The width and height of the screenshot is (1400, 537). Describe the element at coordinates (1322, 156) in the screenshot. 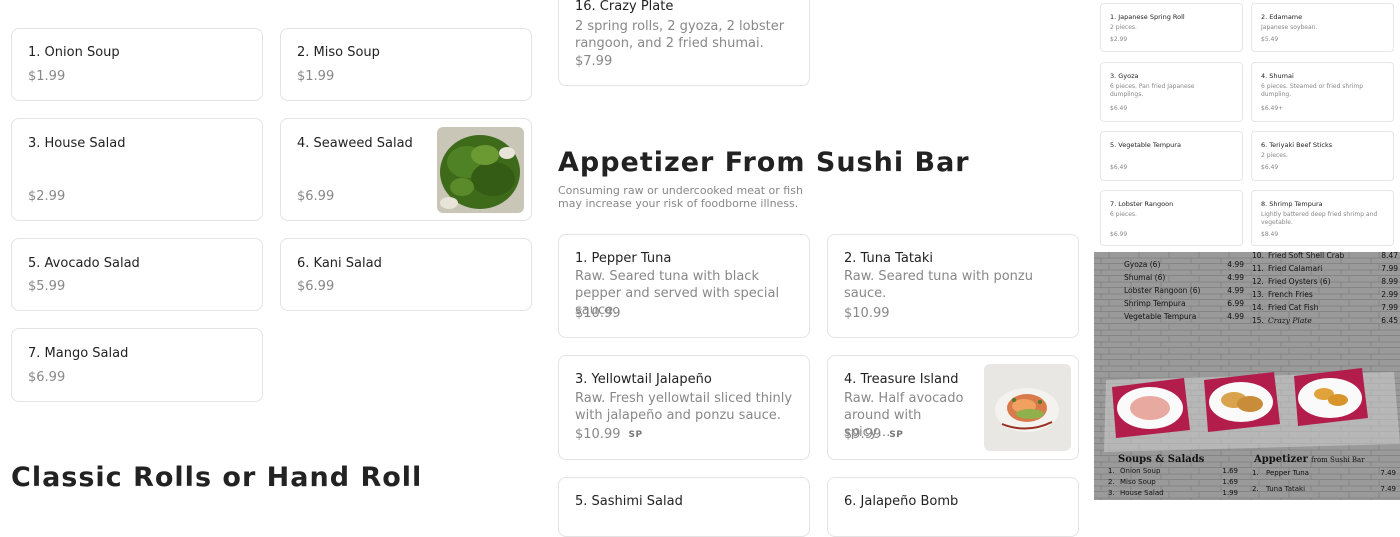

I see `menu-item-card: 6. Teriyaki Beef Sticks 2 pieces. $6.49` at that location.